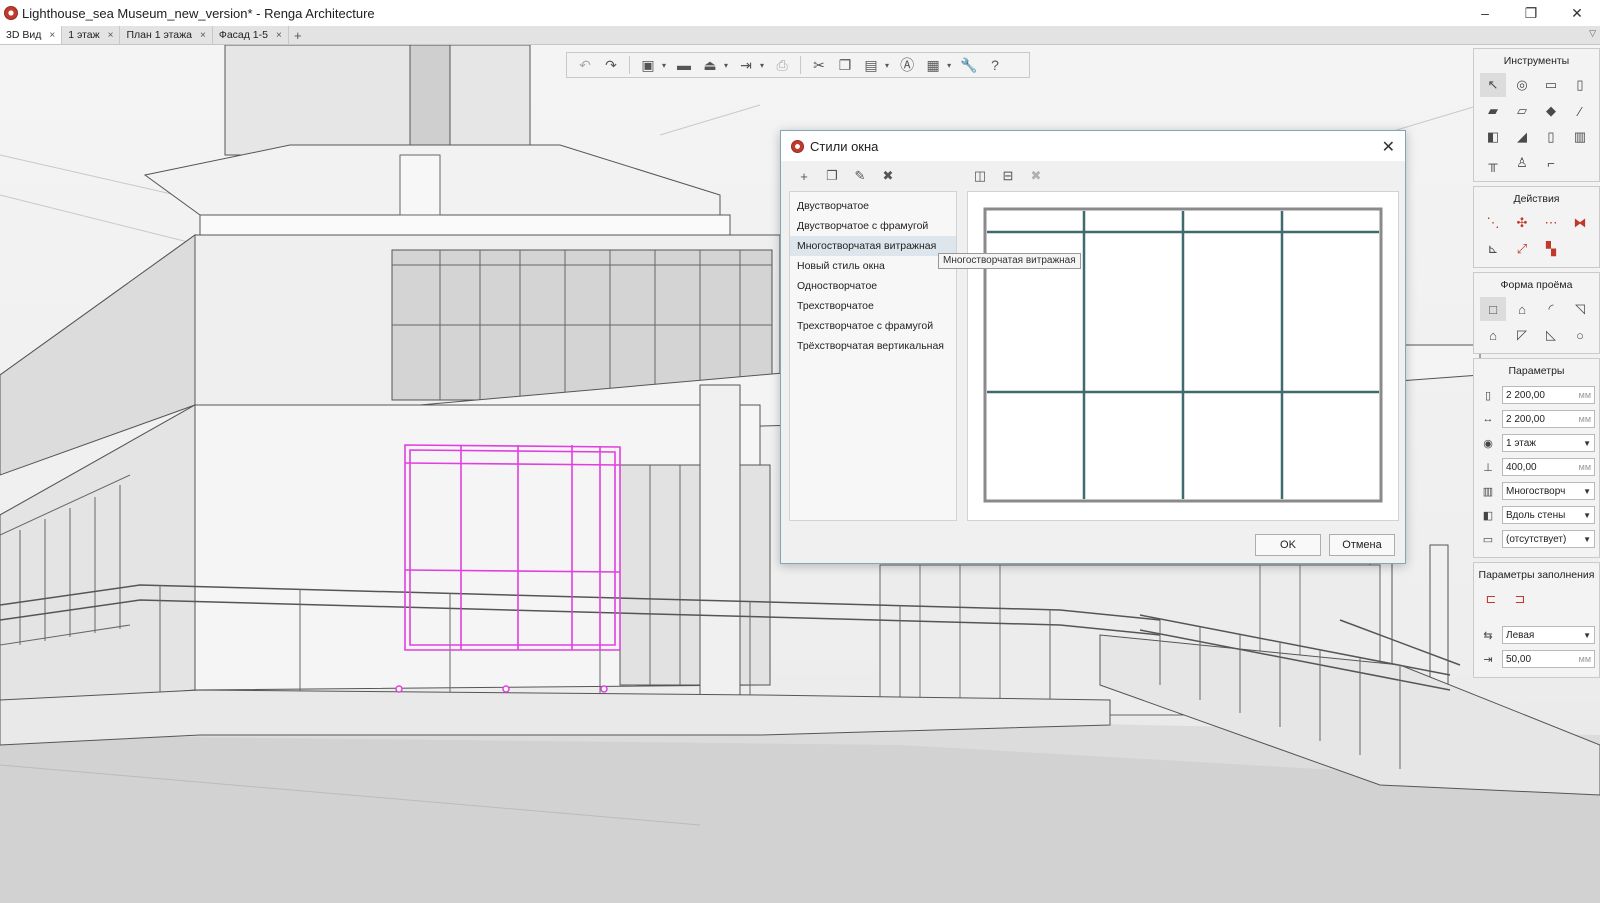 This screenshot has width=1600, height=903. Describe the element at coordinates (1388, 147) in the screenshot. I see `dialog-close-button: ✕` at that location.